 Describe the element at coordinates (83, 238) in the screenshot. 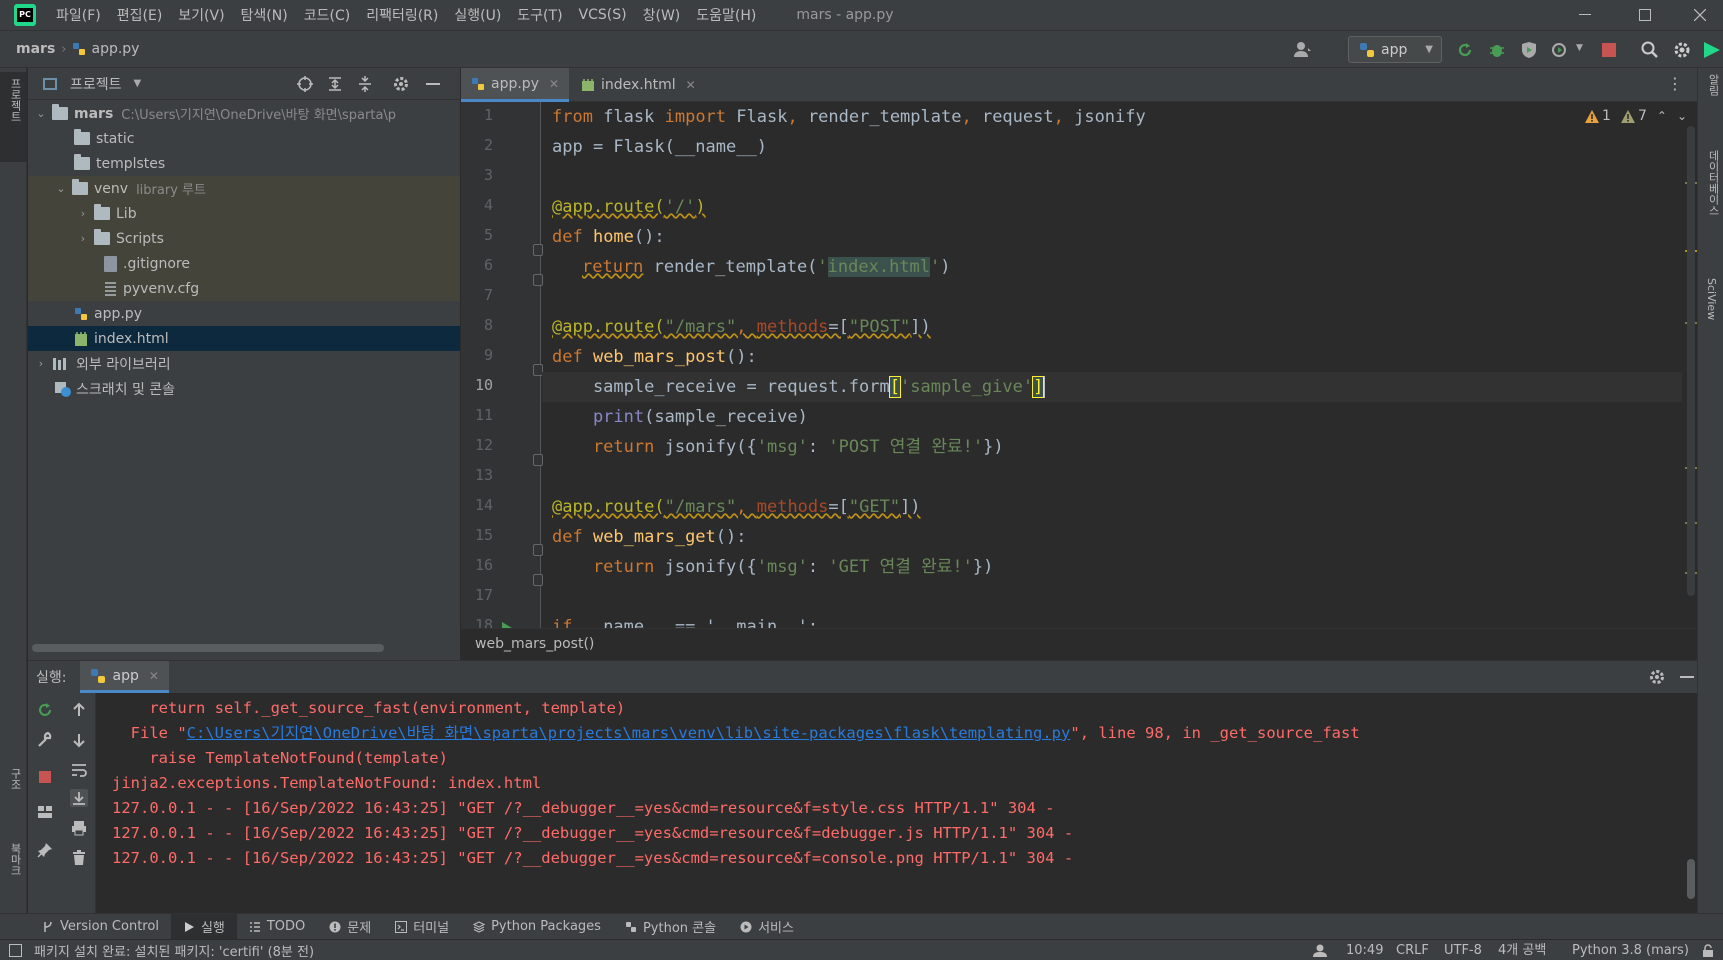

I see `chevron-right-icon: ›` at that location.